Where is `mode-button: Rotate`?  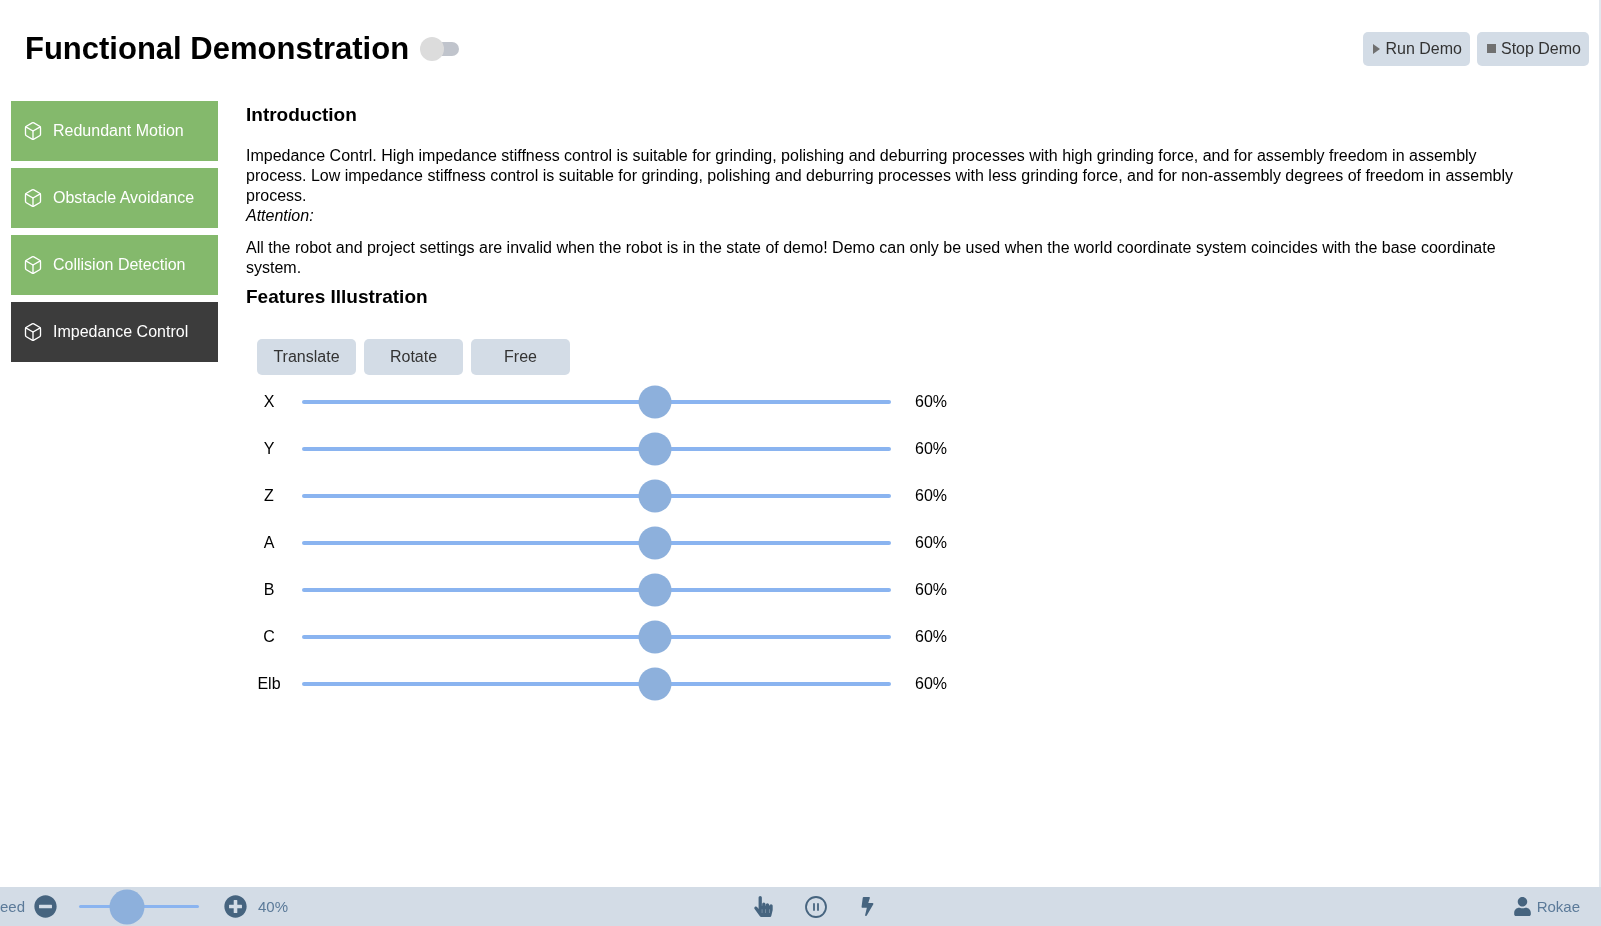 mode-button: Rotate is located at coordinates (413, 357).